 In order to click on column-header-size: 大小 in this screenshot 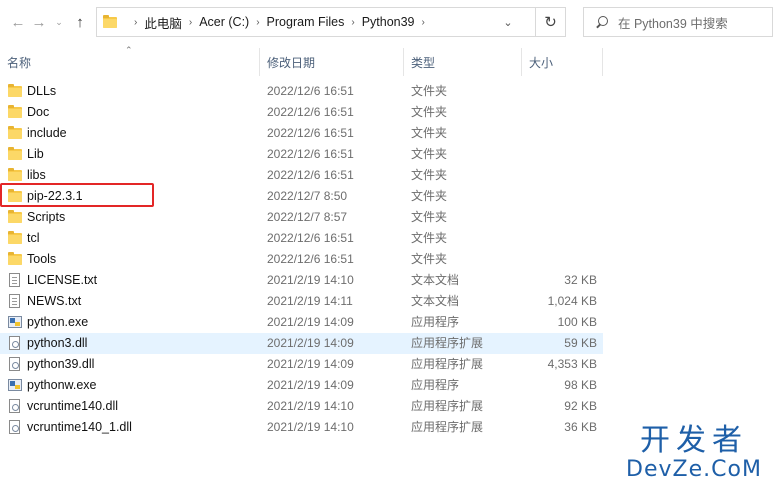, I will do `click(562, 62)`.